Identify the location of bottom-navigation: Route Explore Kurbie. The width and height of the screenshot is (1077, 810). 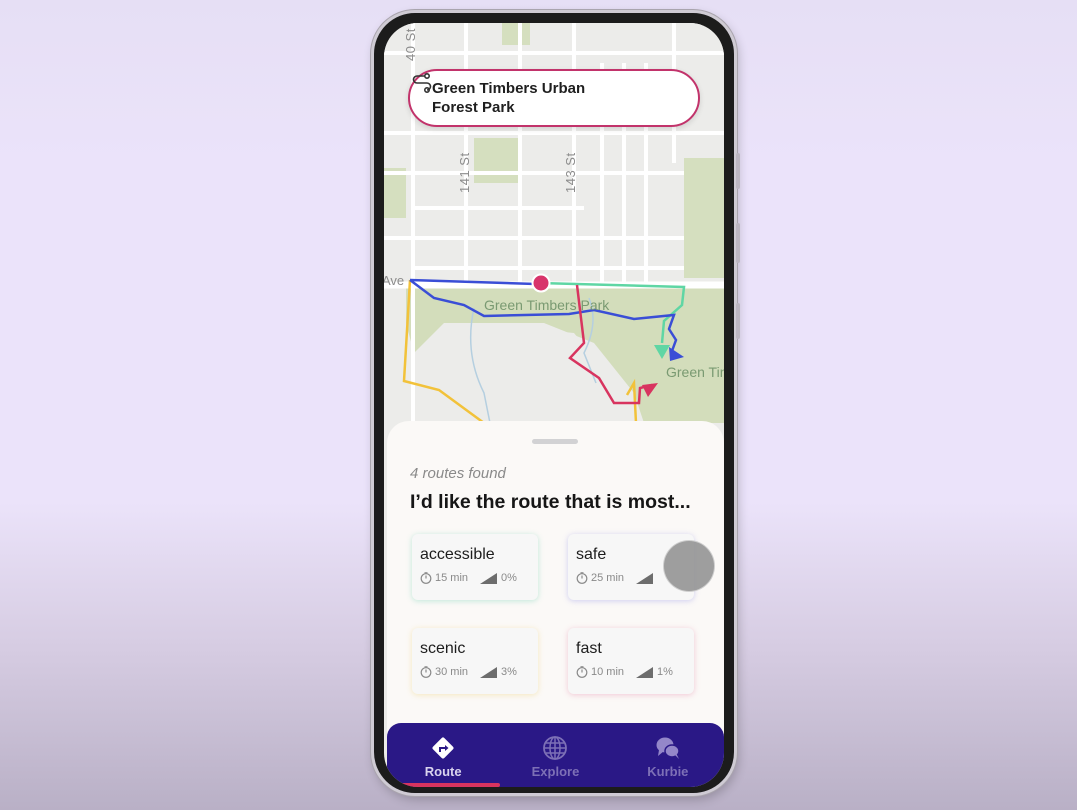
(555, 755).